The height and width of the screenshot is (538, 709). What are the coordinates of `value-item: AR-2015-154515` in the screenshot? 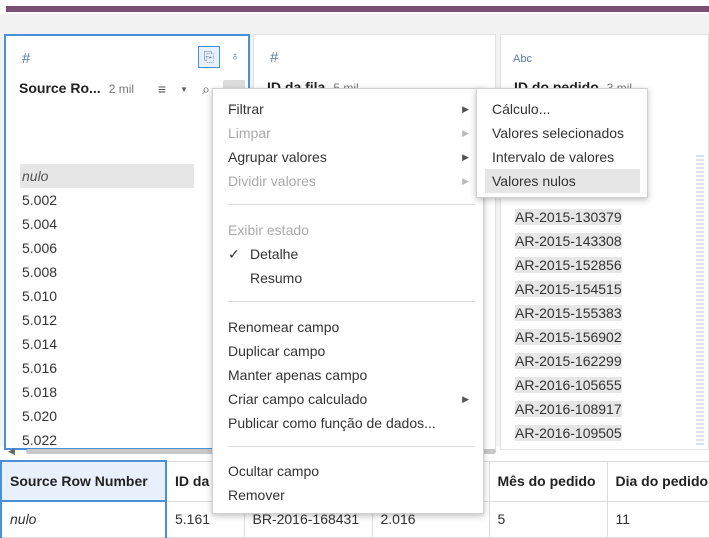 It's located at (600, 289).